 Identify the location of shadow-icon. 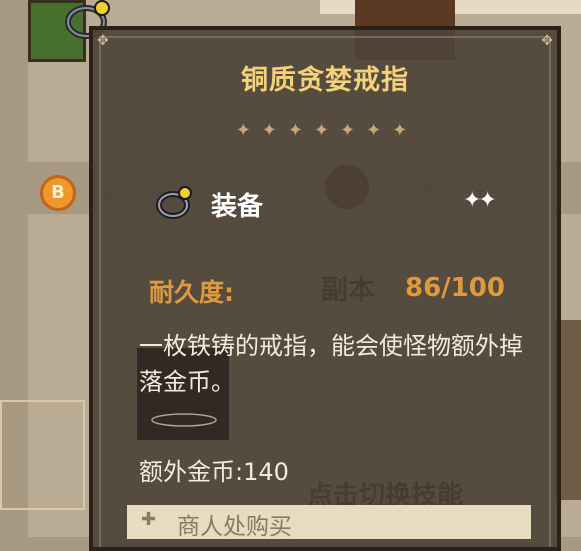
(184, 420).